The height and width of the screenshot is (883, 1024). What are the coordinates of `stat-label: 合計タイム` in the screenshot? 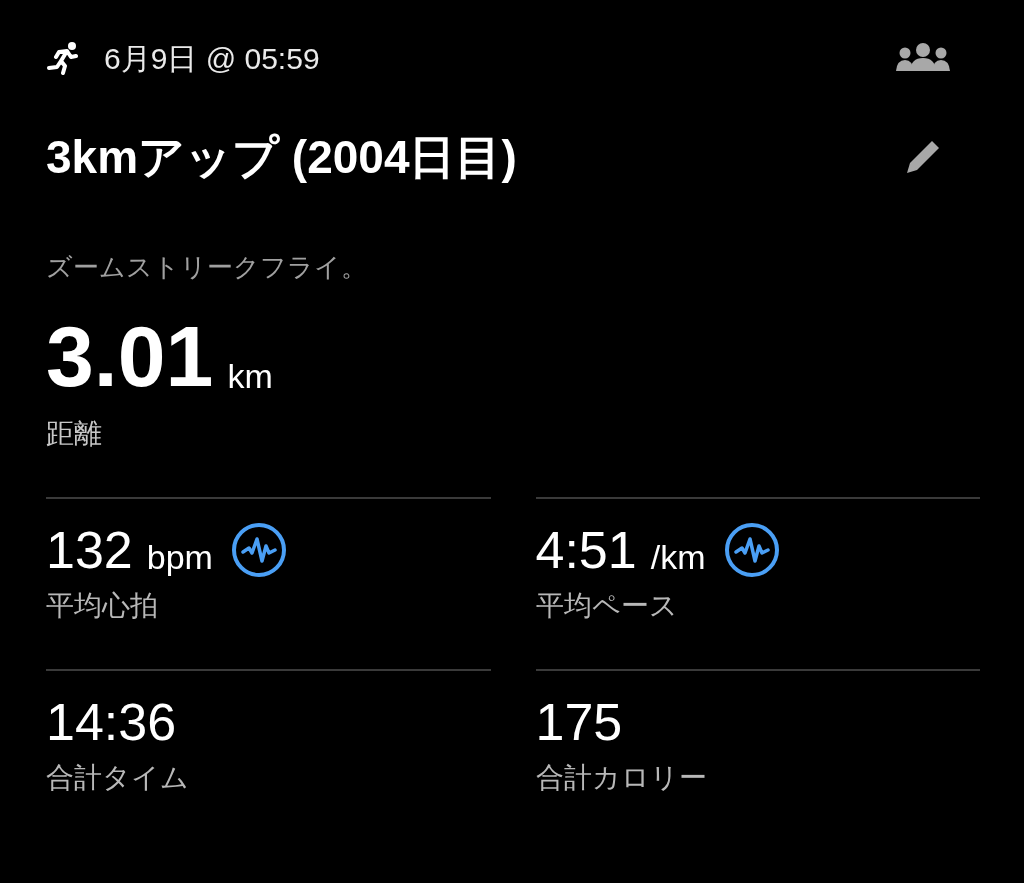 It's located at (118, 778).